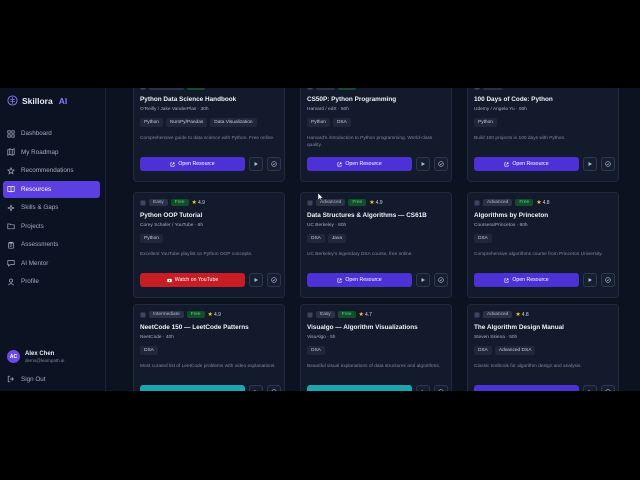 The width and height of the screenshot is (640, 480). Describe the element at coordinates (519, 327) in the screenshot. I see `resource-title: The Algorithm Design Manual` at that location.